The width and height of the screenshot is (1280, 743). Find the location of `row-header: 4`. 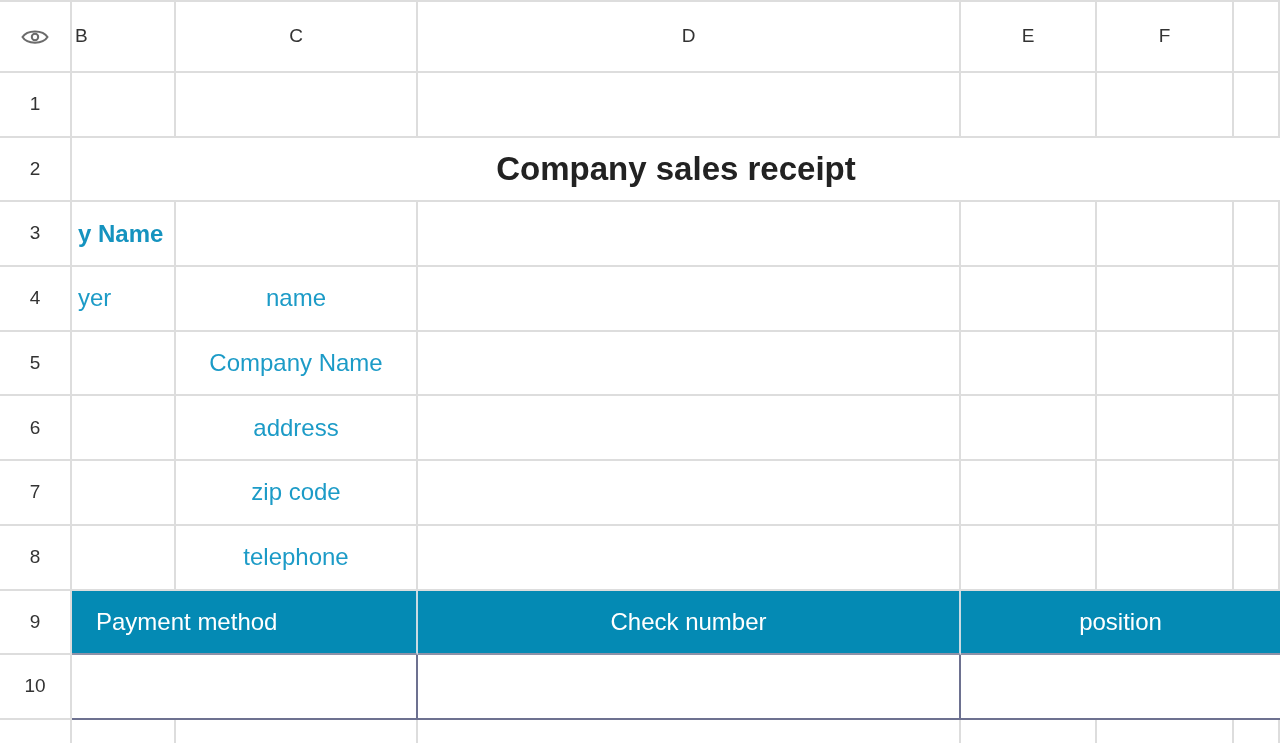

row-header: 4 is located at coordinates (36, 299).